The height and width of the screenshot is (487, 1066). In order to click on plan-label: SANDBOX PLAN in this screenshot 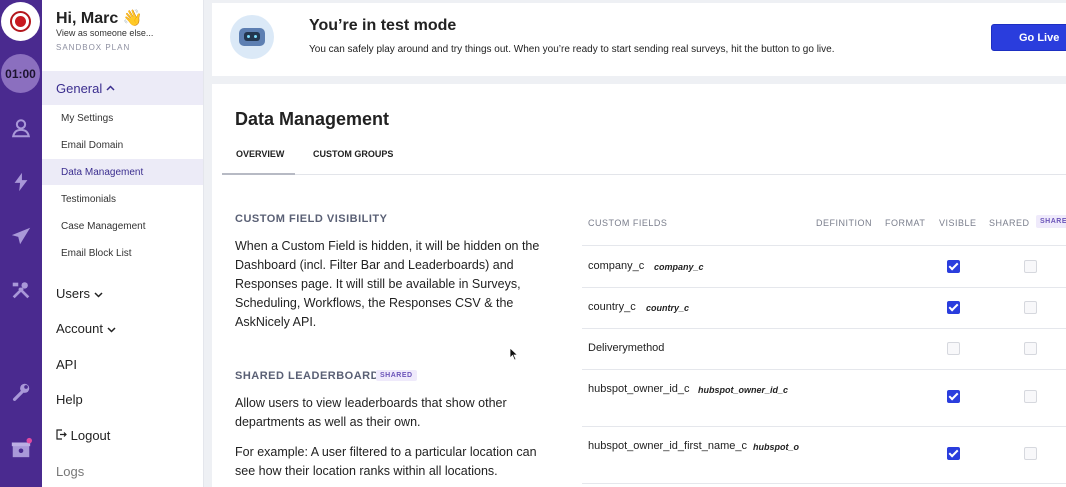, I will do `click(93, 47)`.